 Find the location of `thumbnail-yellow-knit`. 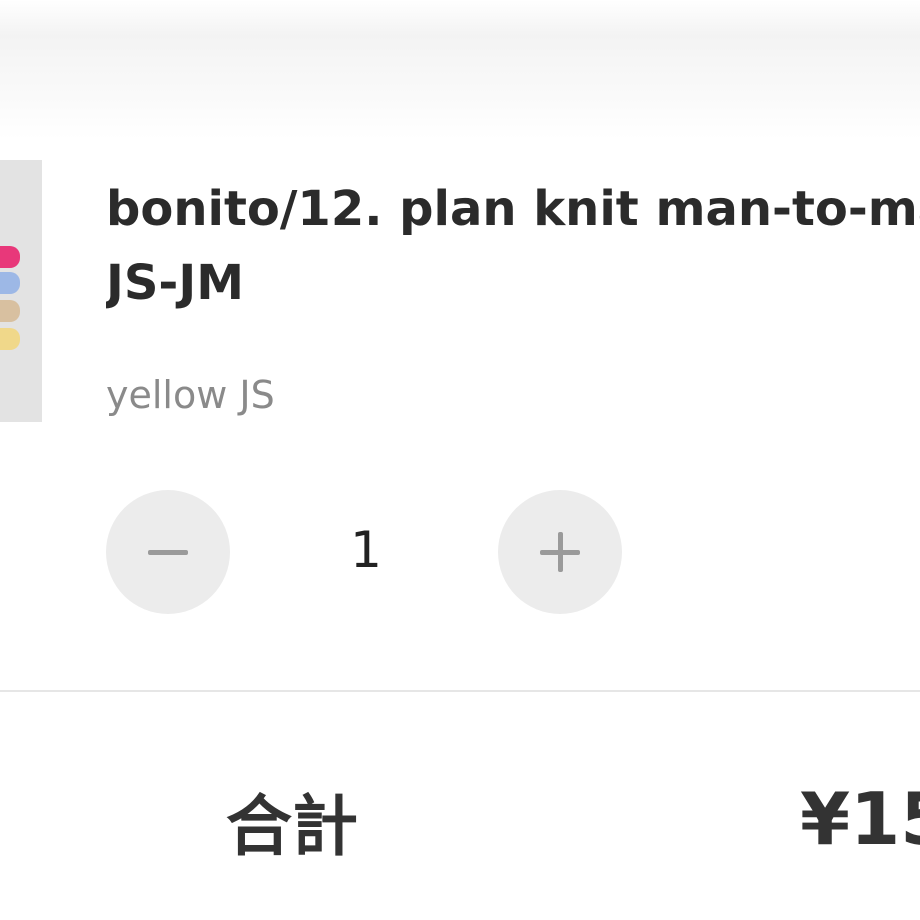

thumbnail-yellow-knit is located at coordinates (10, 339).